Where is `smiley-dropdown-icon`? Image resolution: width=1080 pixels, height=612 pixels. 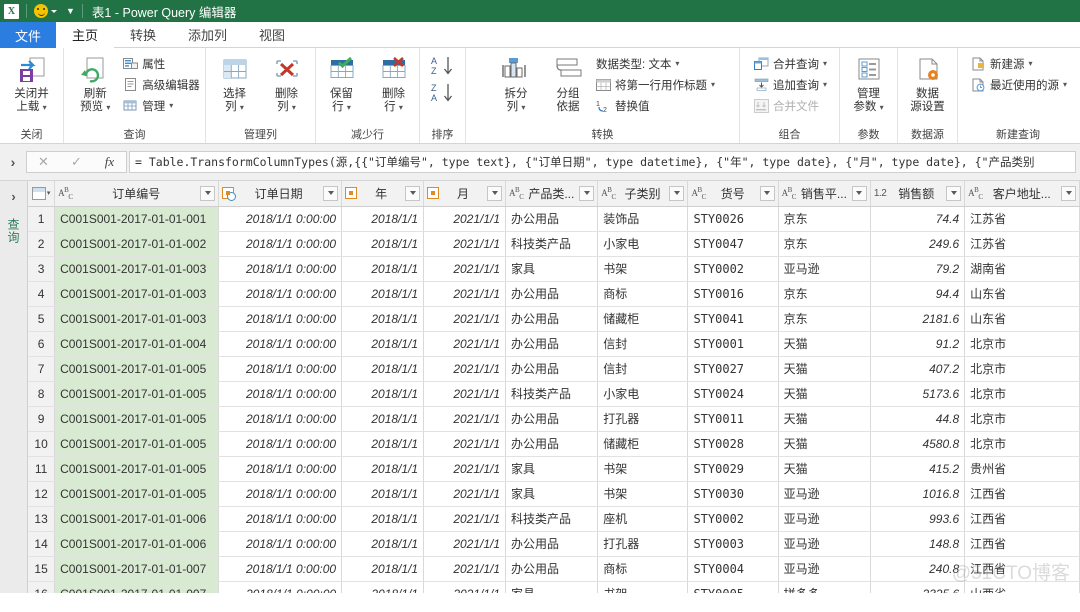
smiley-dropdown-icon is located at coordinates (54, 11).